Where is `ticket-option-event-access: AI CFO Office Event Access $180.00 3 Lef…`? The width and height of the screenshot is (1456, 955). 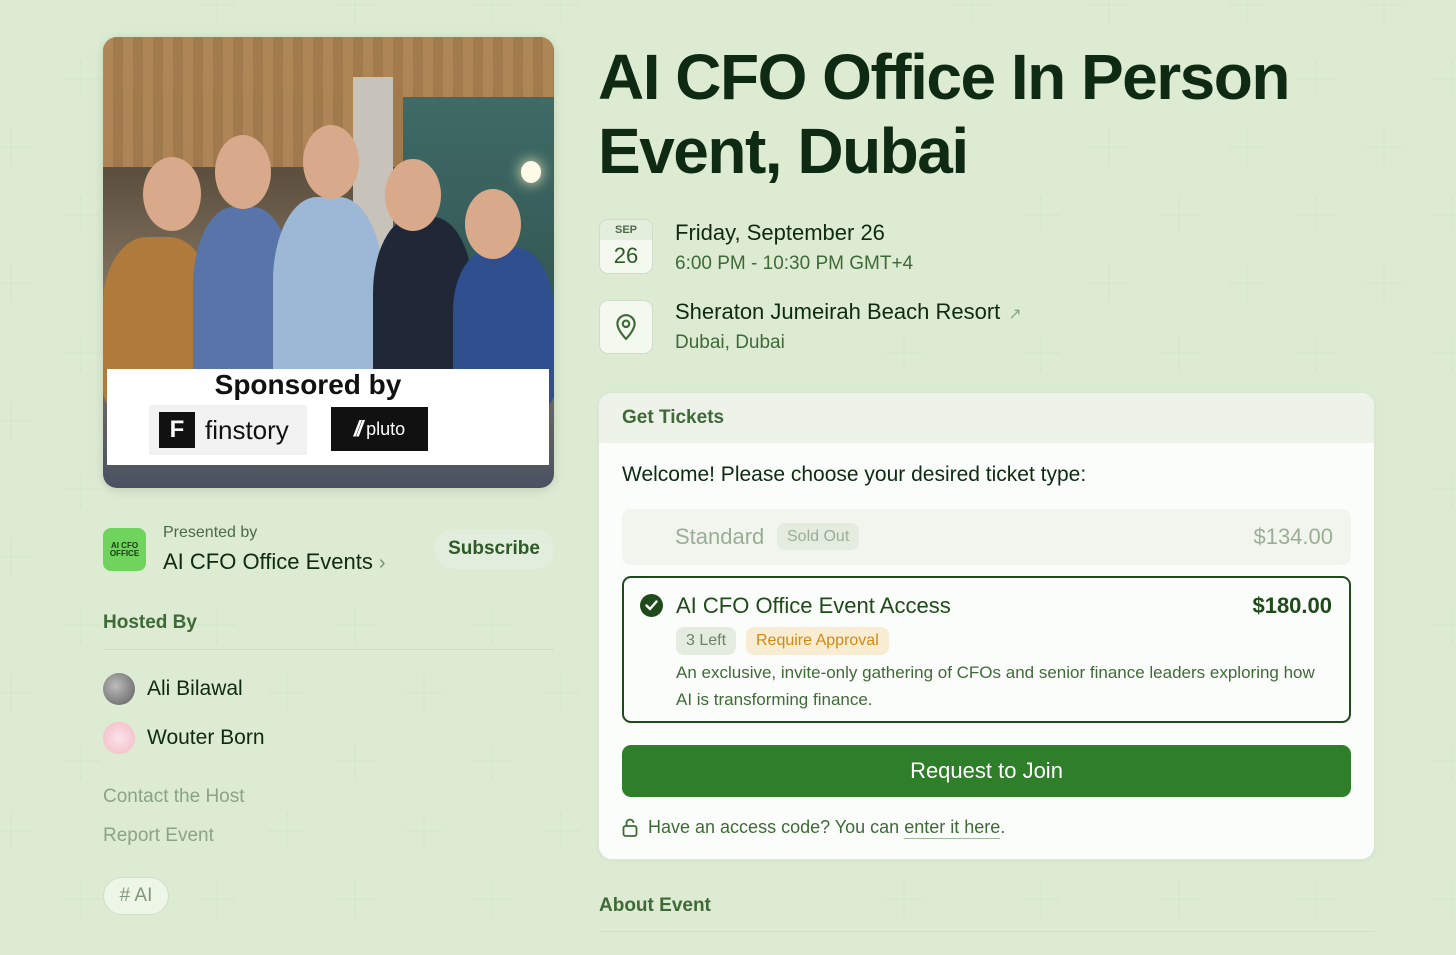
ticket-option-event-access: AI CFO Office Event Access $180.00 3 Lef… is located at coordinates (986, 649).